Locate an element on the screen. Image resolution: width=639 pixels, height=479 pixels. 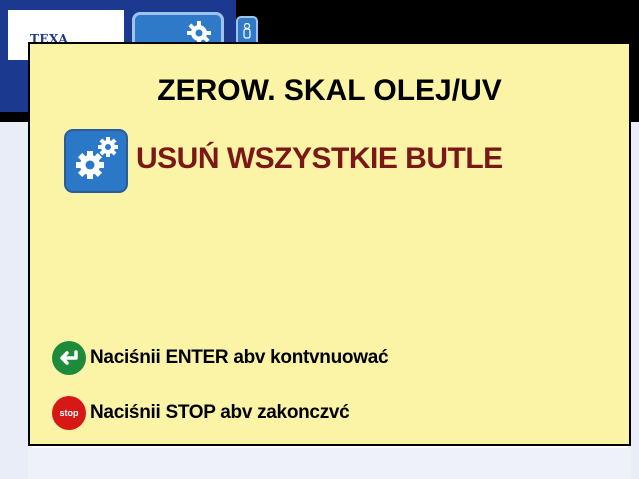
dialog-message: USUŃ WSZYSTKIE BUTLE is located at coordinates (319, 158).